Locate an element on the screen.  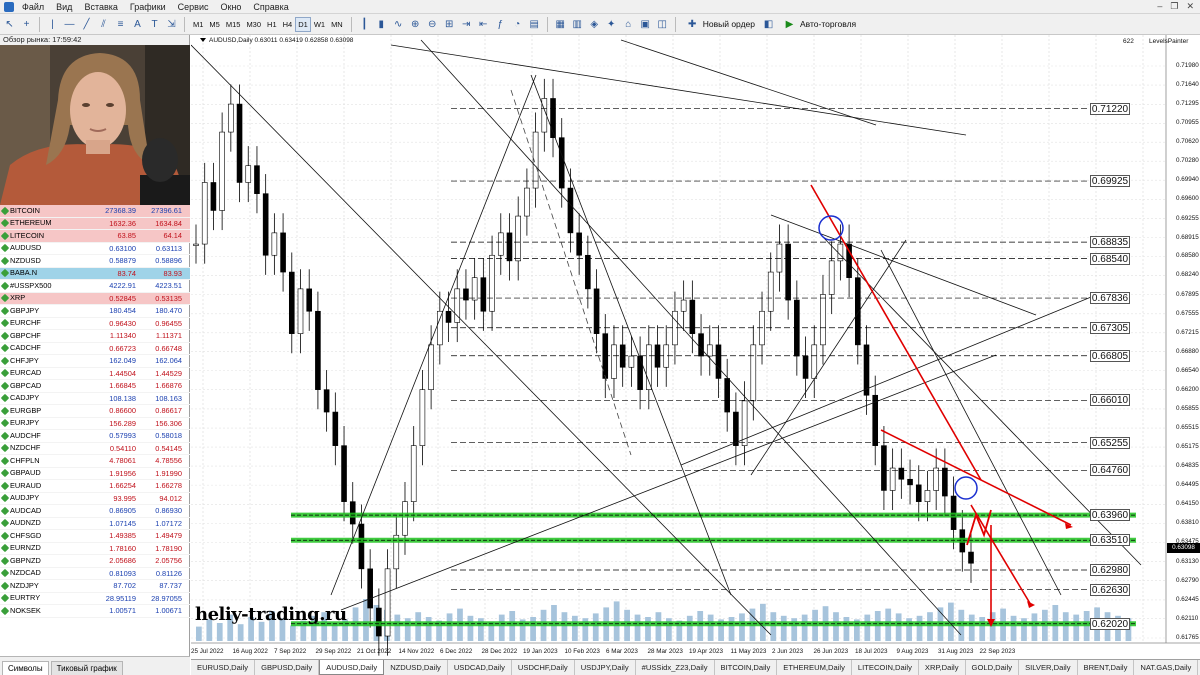
quote-row: BITCOIN 27368.39 27396.61 is located at coordinates (95, 211).